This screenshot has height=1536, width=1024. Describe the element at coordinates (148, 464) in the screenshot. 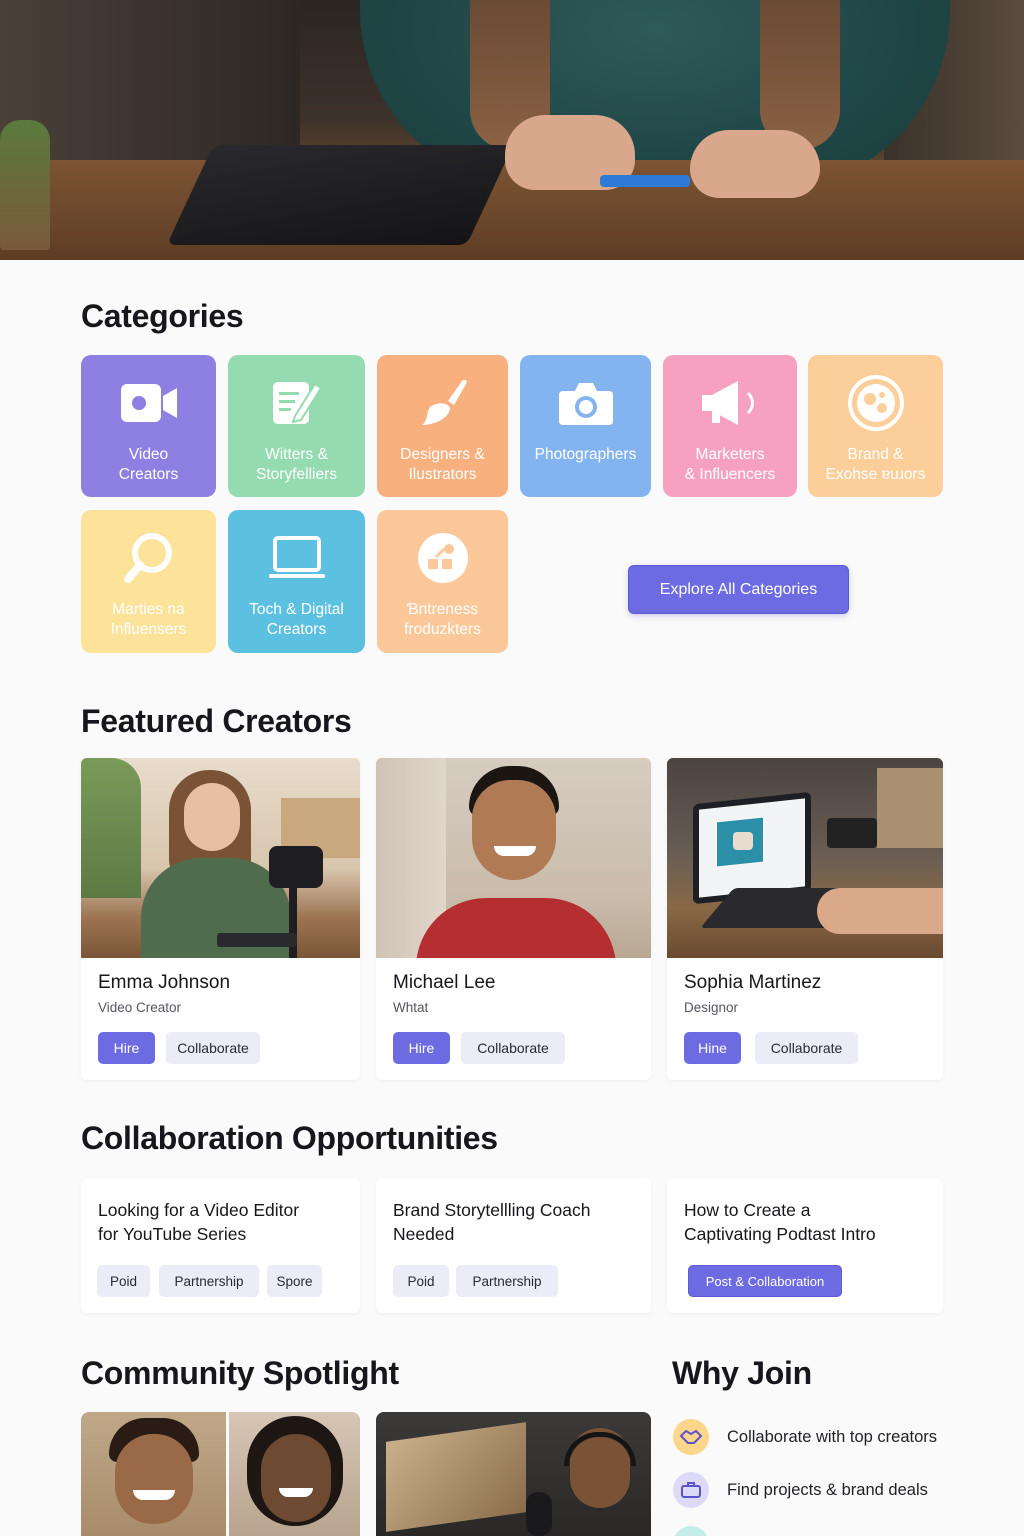

I see `category-label: Video Creators` at that location.